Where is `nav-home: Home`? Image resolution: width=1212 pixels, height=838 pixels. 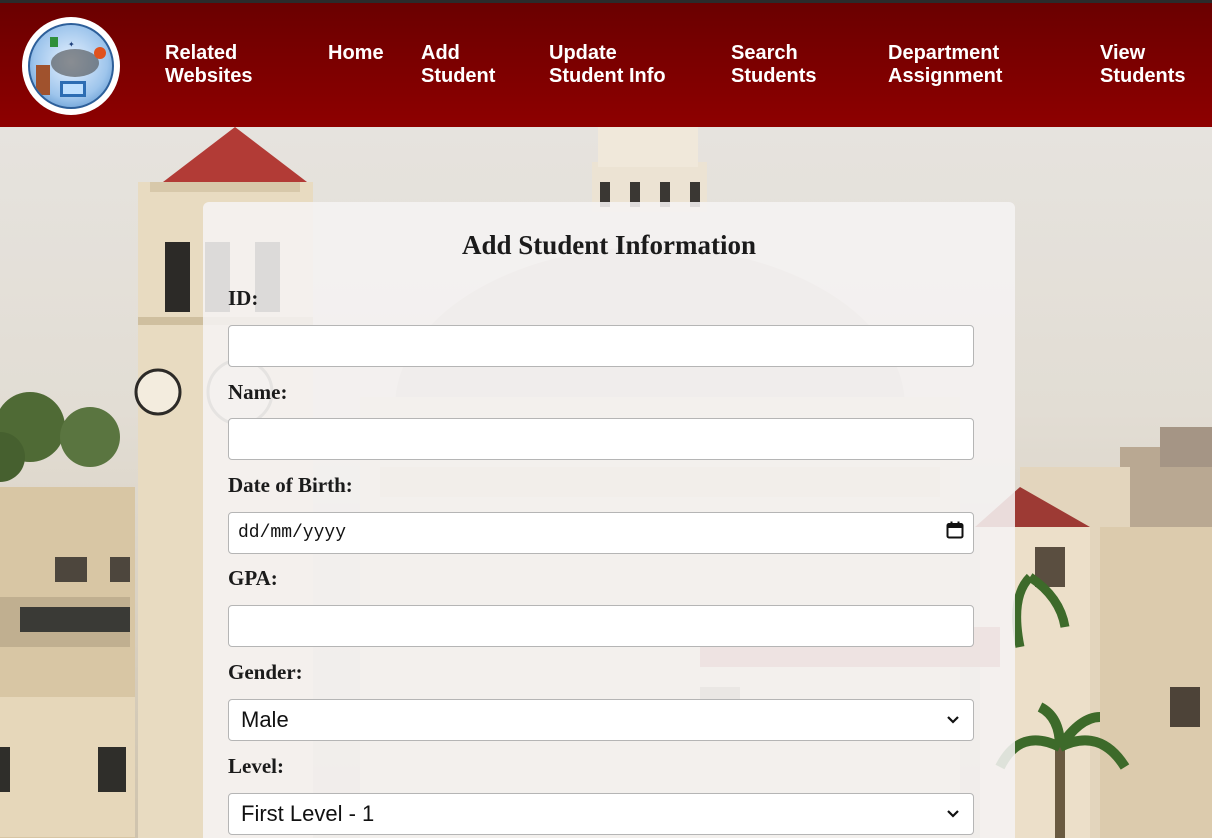 nav-home: Home is located at coordinates (356, 53).